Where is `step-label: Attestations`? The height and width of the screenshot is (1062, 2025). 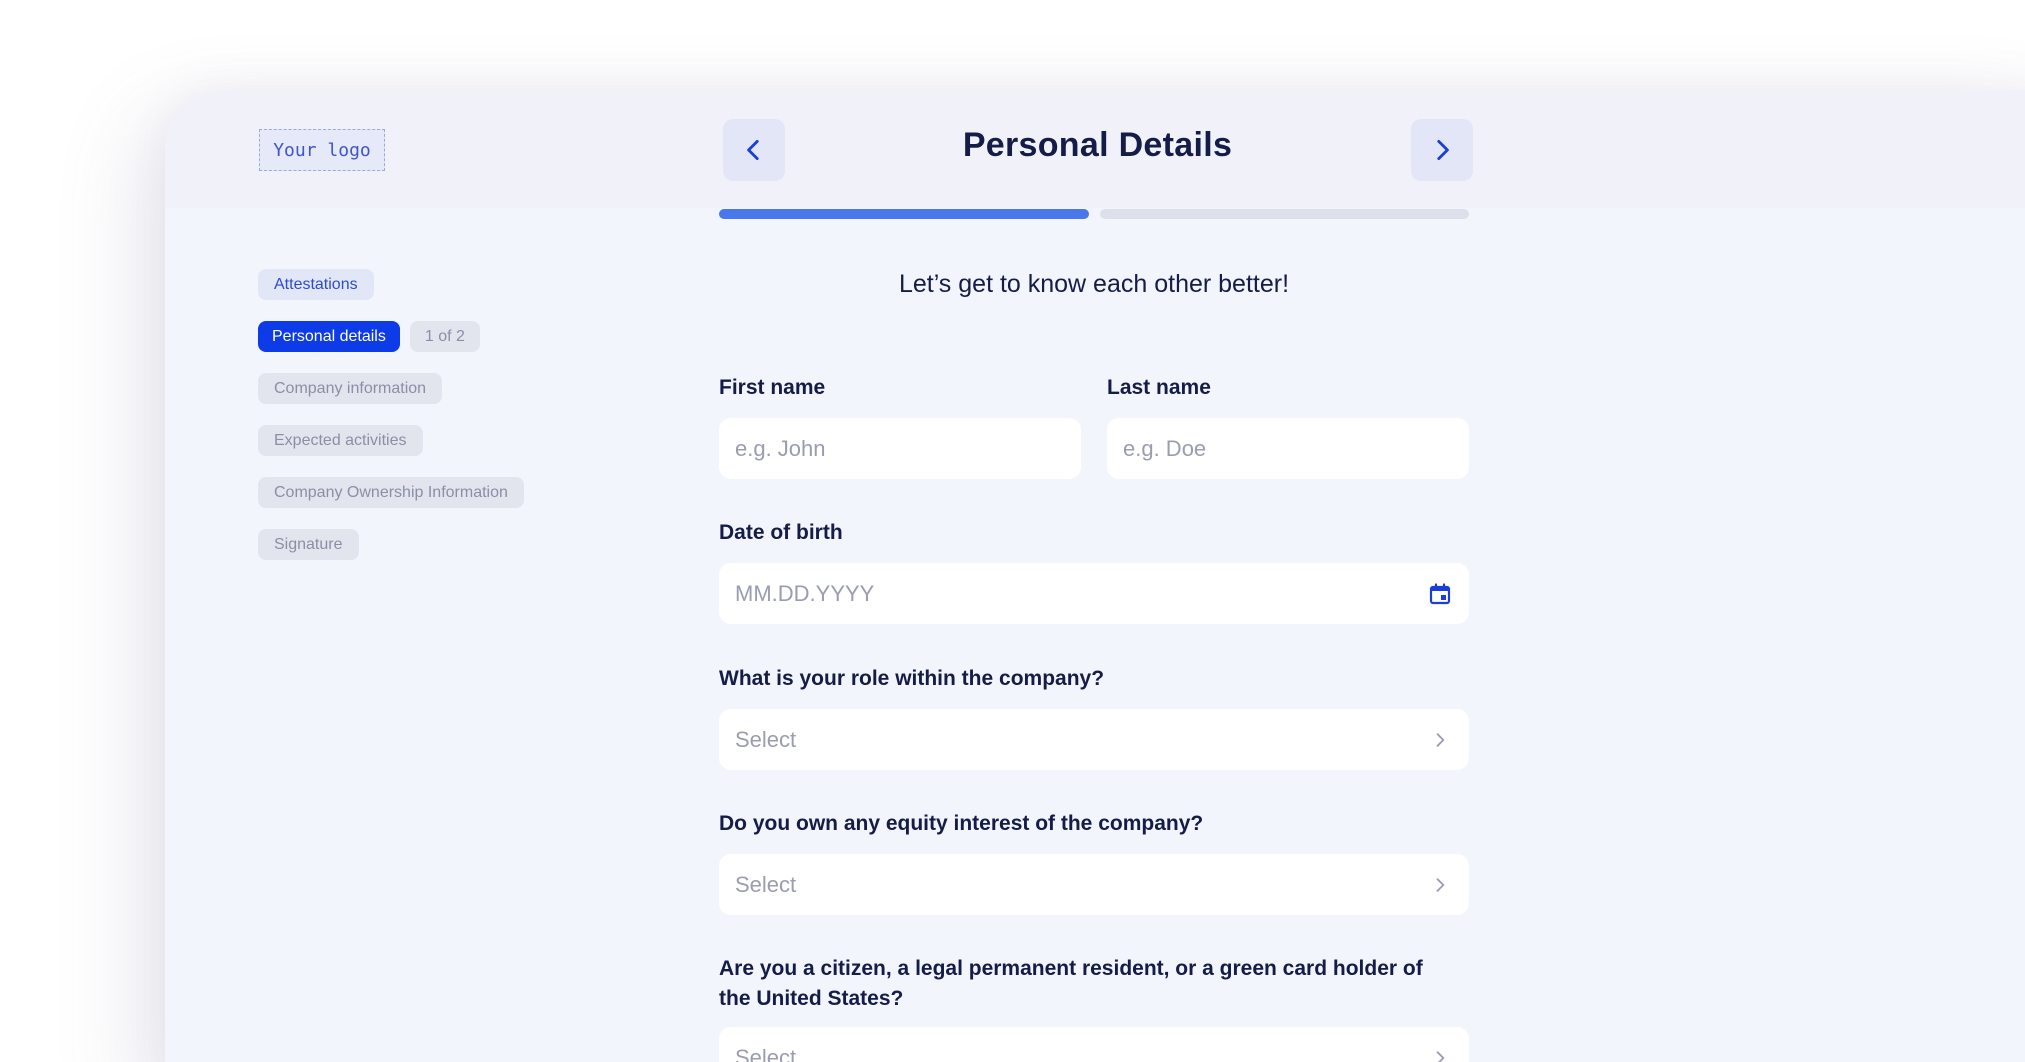 step-label: Attestations is located at coordinates (316, 284).